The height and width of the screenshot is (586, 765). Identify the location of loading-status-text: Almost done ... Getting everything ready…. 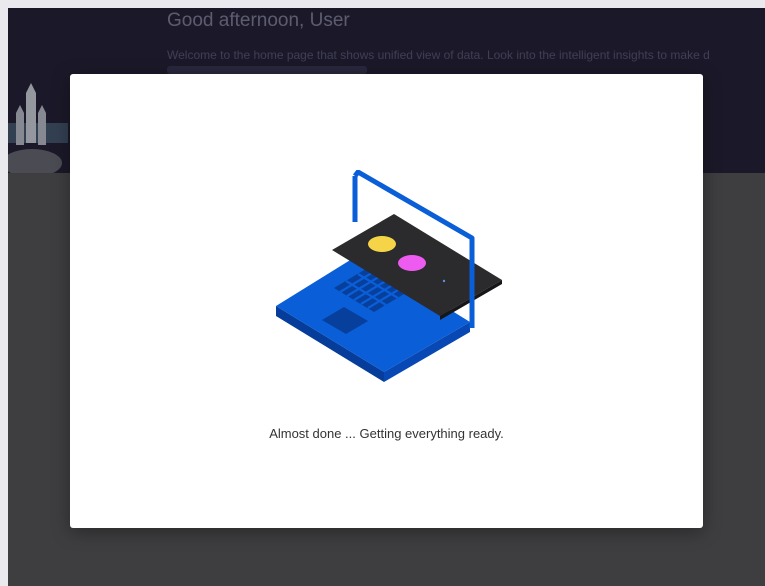
(386, 433).